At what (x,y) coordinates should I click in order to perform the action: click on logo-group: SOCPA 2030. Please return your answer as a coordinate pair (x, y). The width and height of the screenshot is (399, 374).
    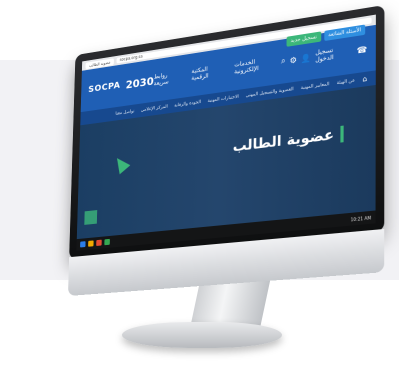
    Looking at the image, I should click on (121, 85).